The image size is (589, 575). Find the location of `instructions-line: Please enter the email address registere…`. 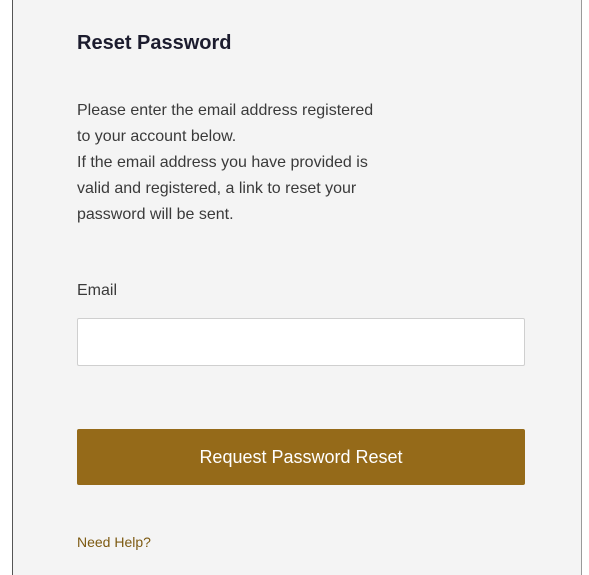

instructions-line: Please enter the email address registere… is located at coordinates (225, 110).